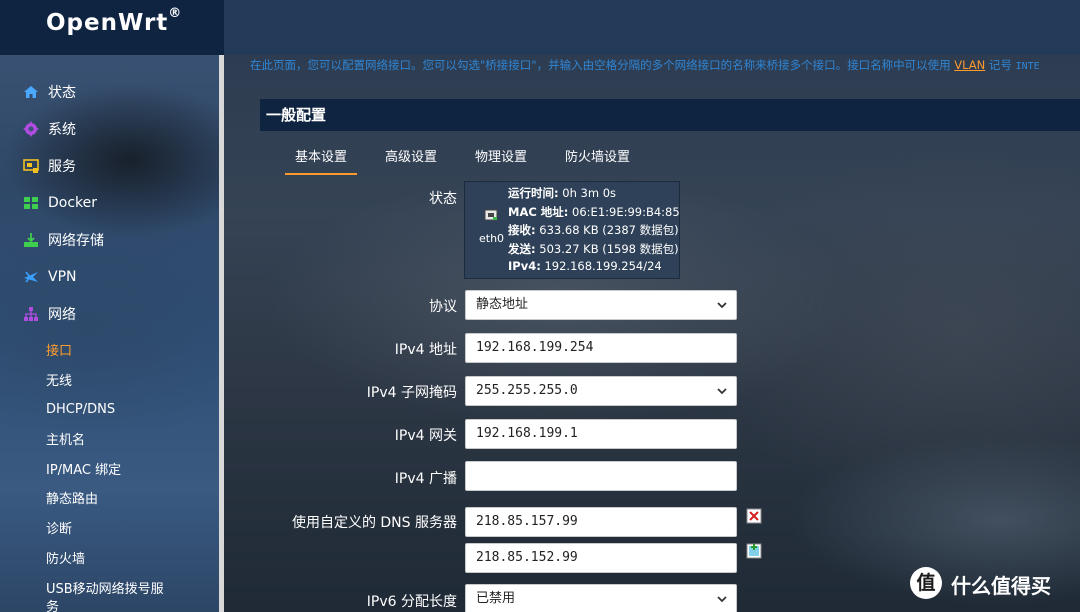 The height and width of the screenshot is (612, 1080). Describe the element at coordinates (443, 307) in the screenshot. I see `protocol-label: 协议` at that location.